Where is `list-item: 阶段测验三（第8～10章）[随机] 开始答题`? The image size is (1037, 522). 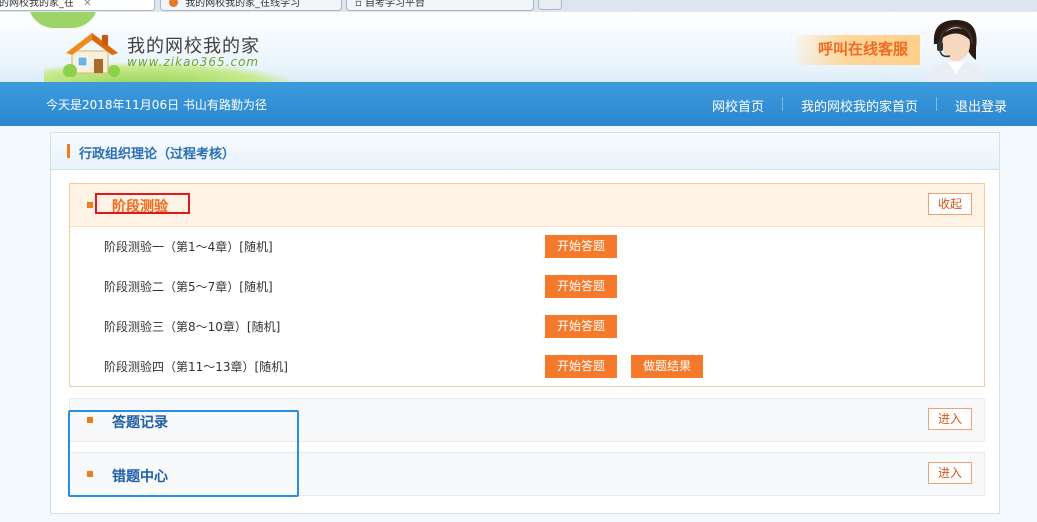
list-item: 阶段测验三（第8～10章）[随机] 开始答题 is located at coordinates (534, 326).